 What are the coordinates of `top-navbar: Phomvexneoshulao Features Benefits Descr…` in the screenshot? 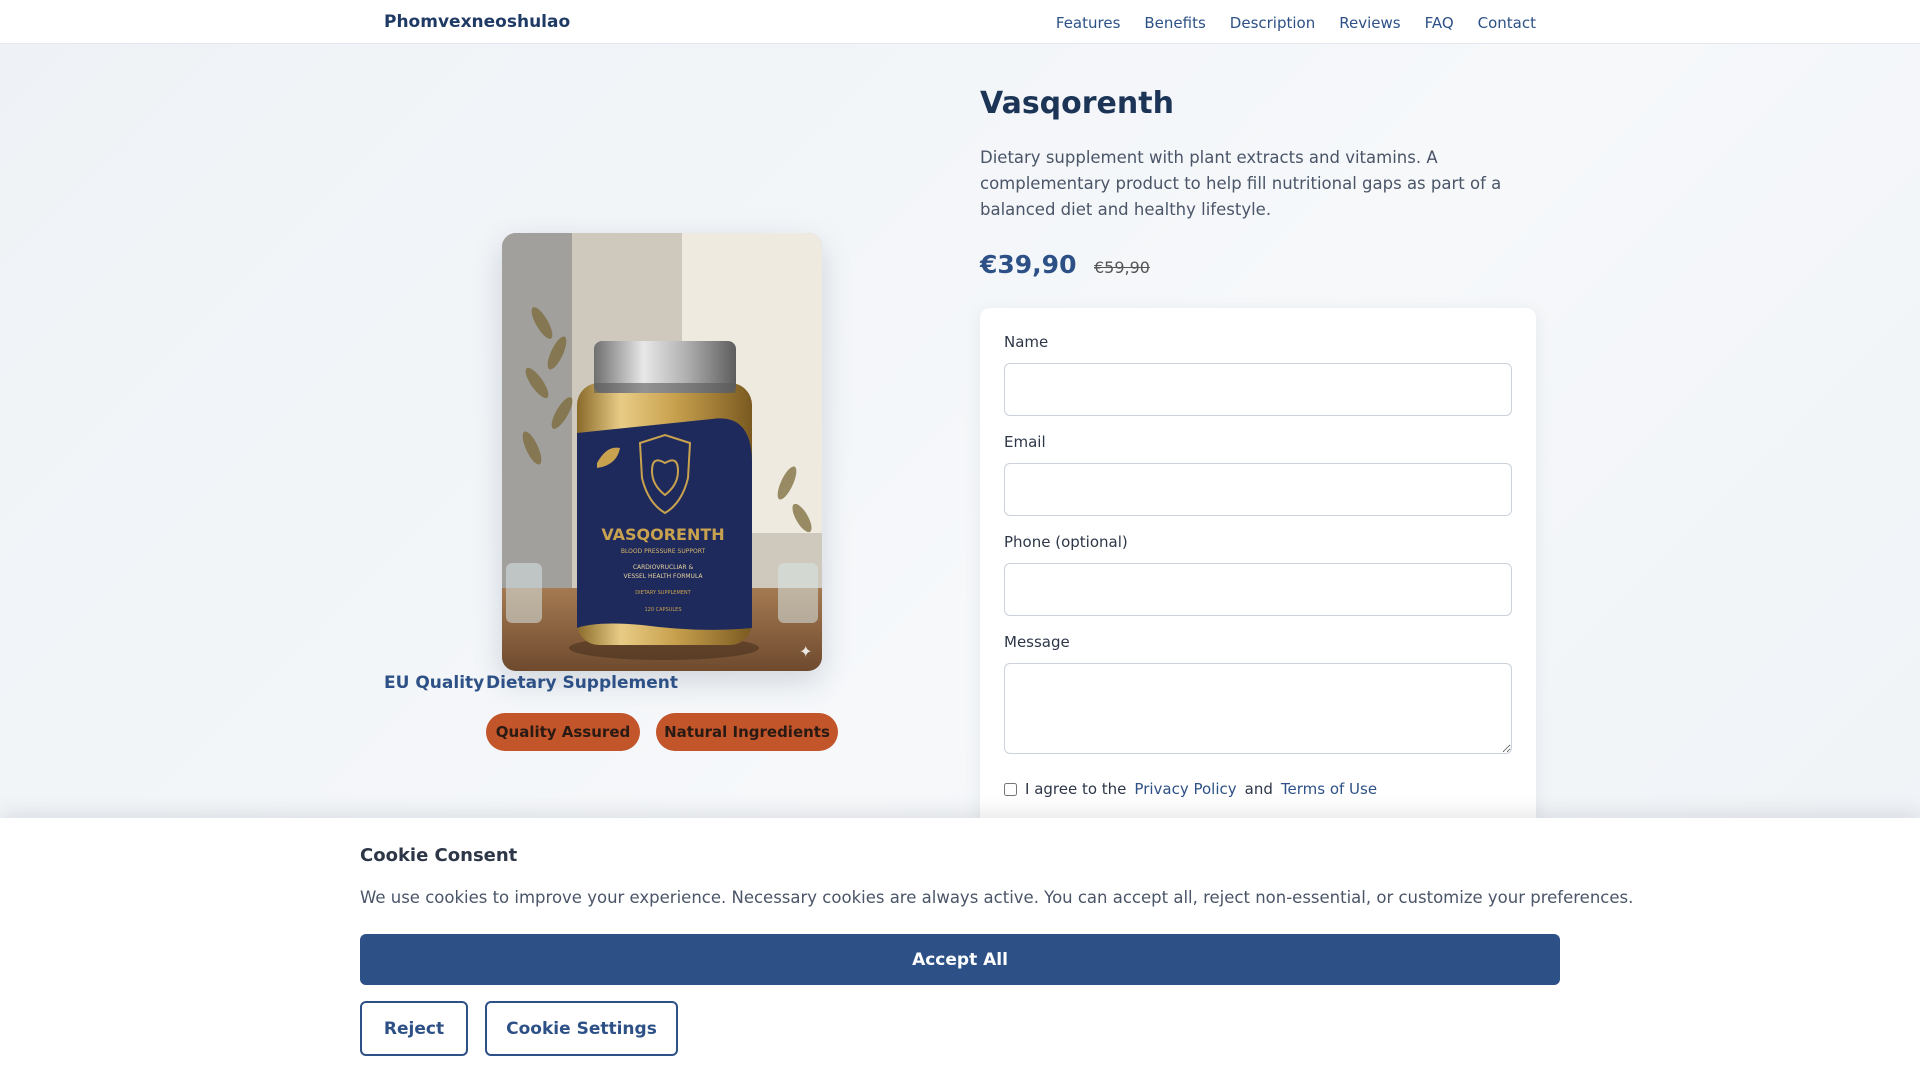 It's located at (960, 22).